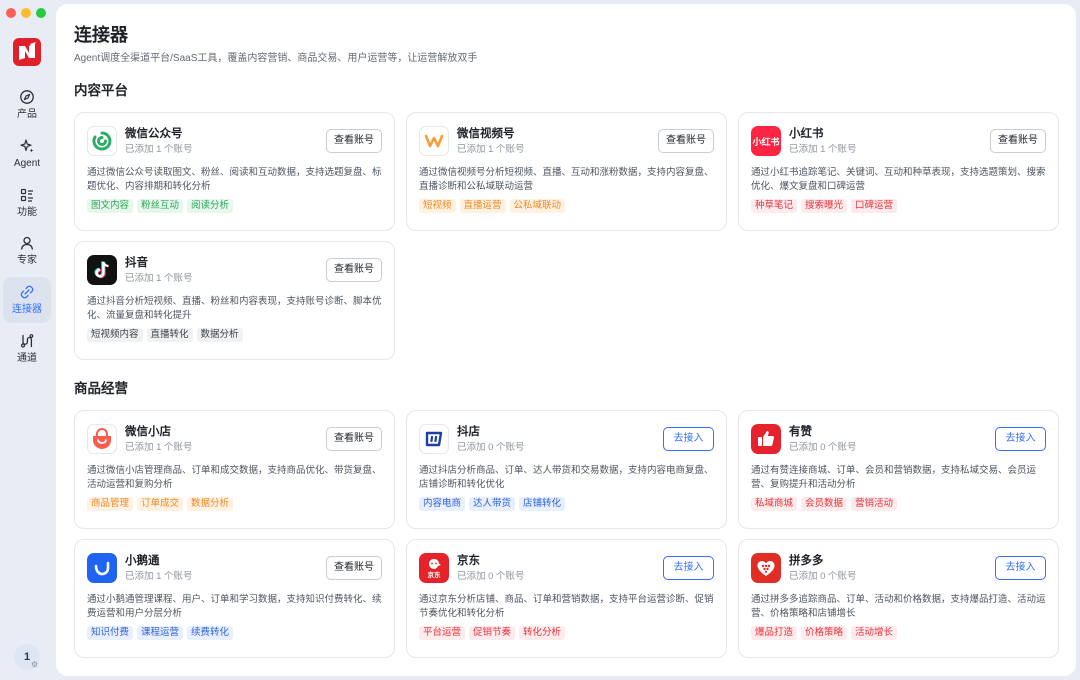 The height and width of the screenshot is (680, 1080). Describe the element at coordinates (160, 206) in the screenshot. I see `connector-tag: 粉丝互动` at that location.